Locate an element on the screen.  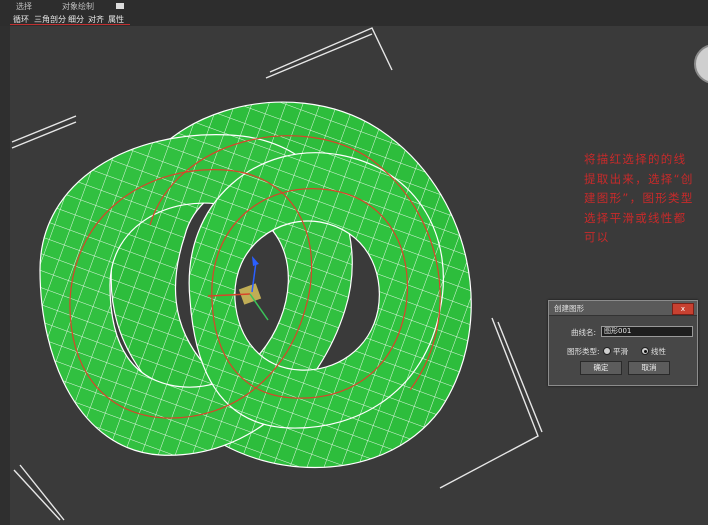
close-button: x is located at coordinates (683, 309).